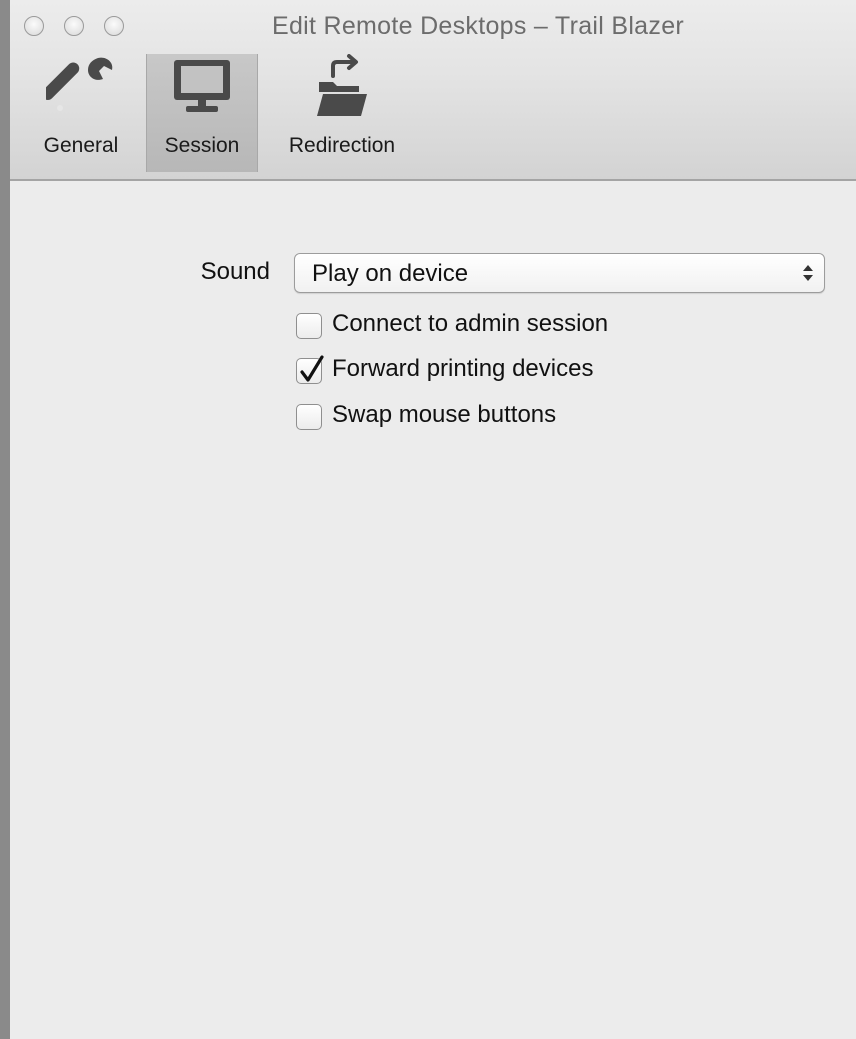 The image size is (856, 1039). Describe the element at coordinates (309, 417) in the screenshot. I see `swap-mouse-buttons-checkbox` at that location.